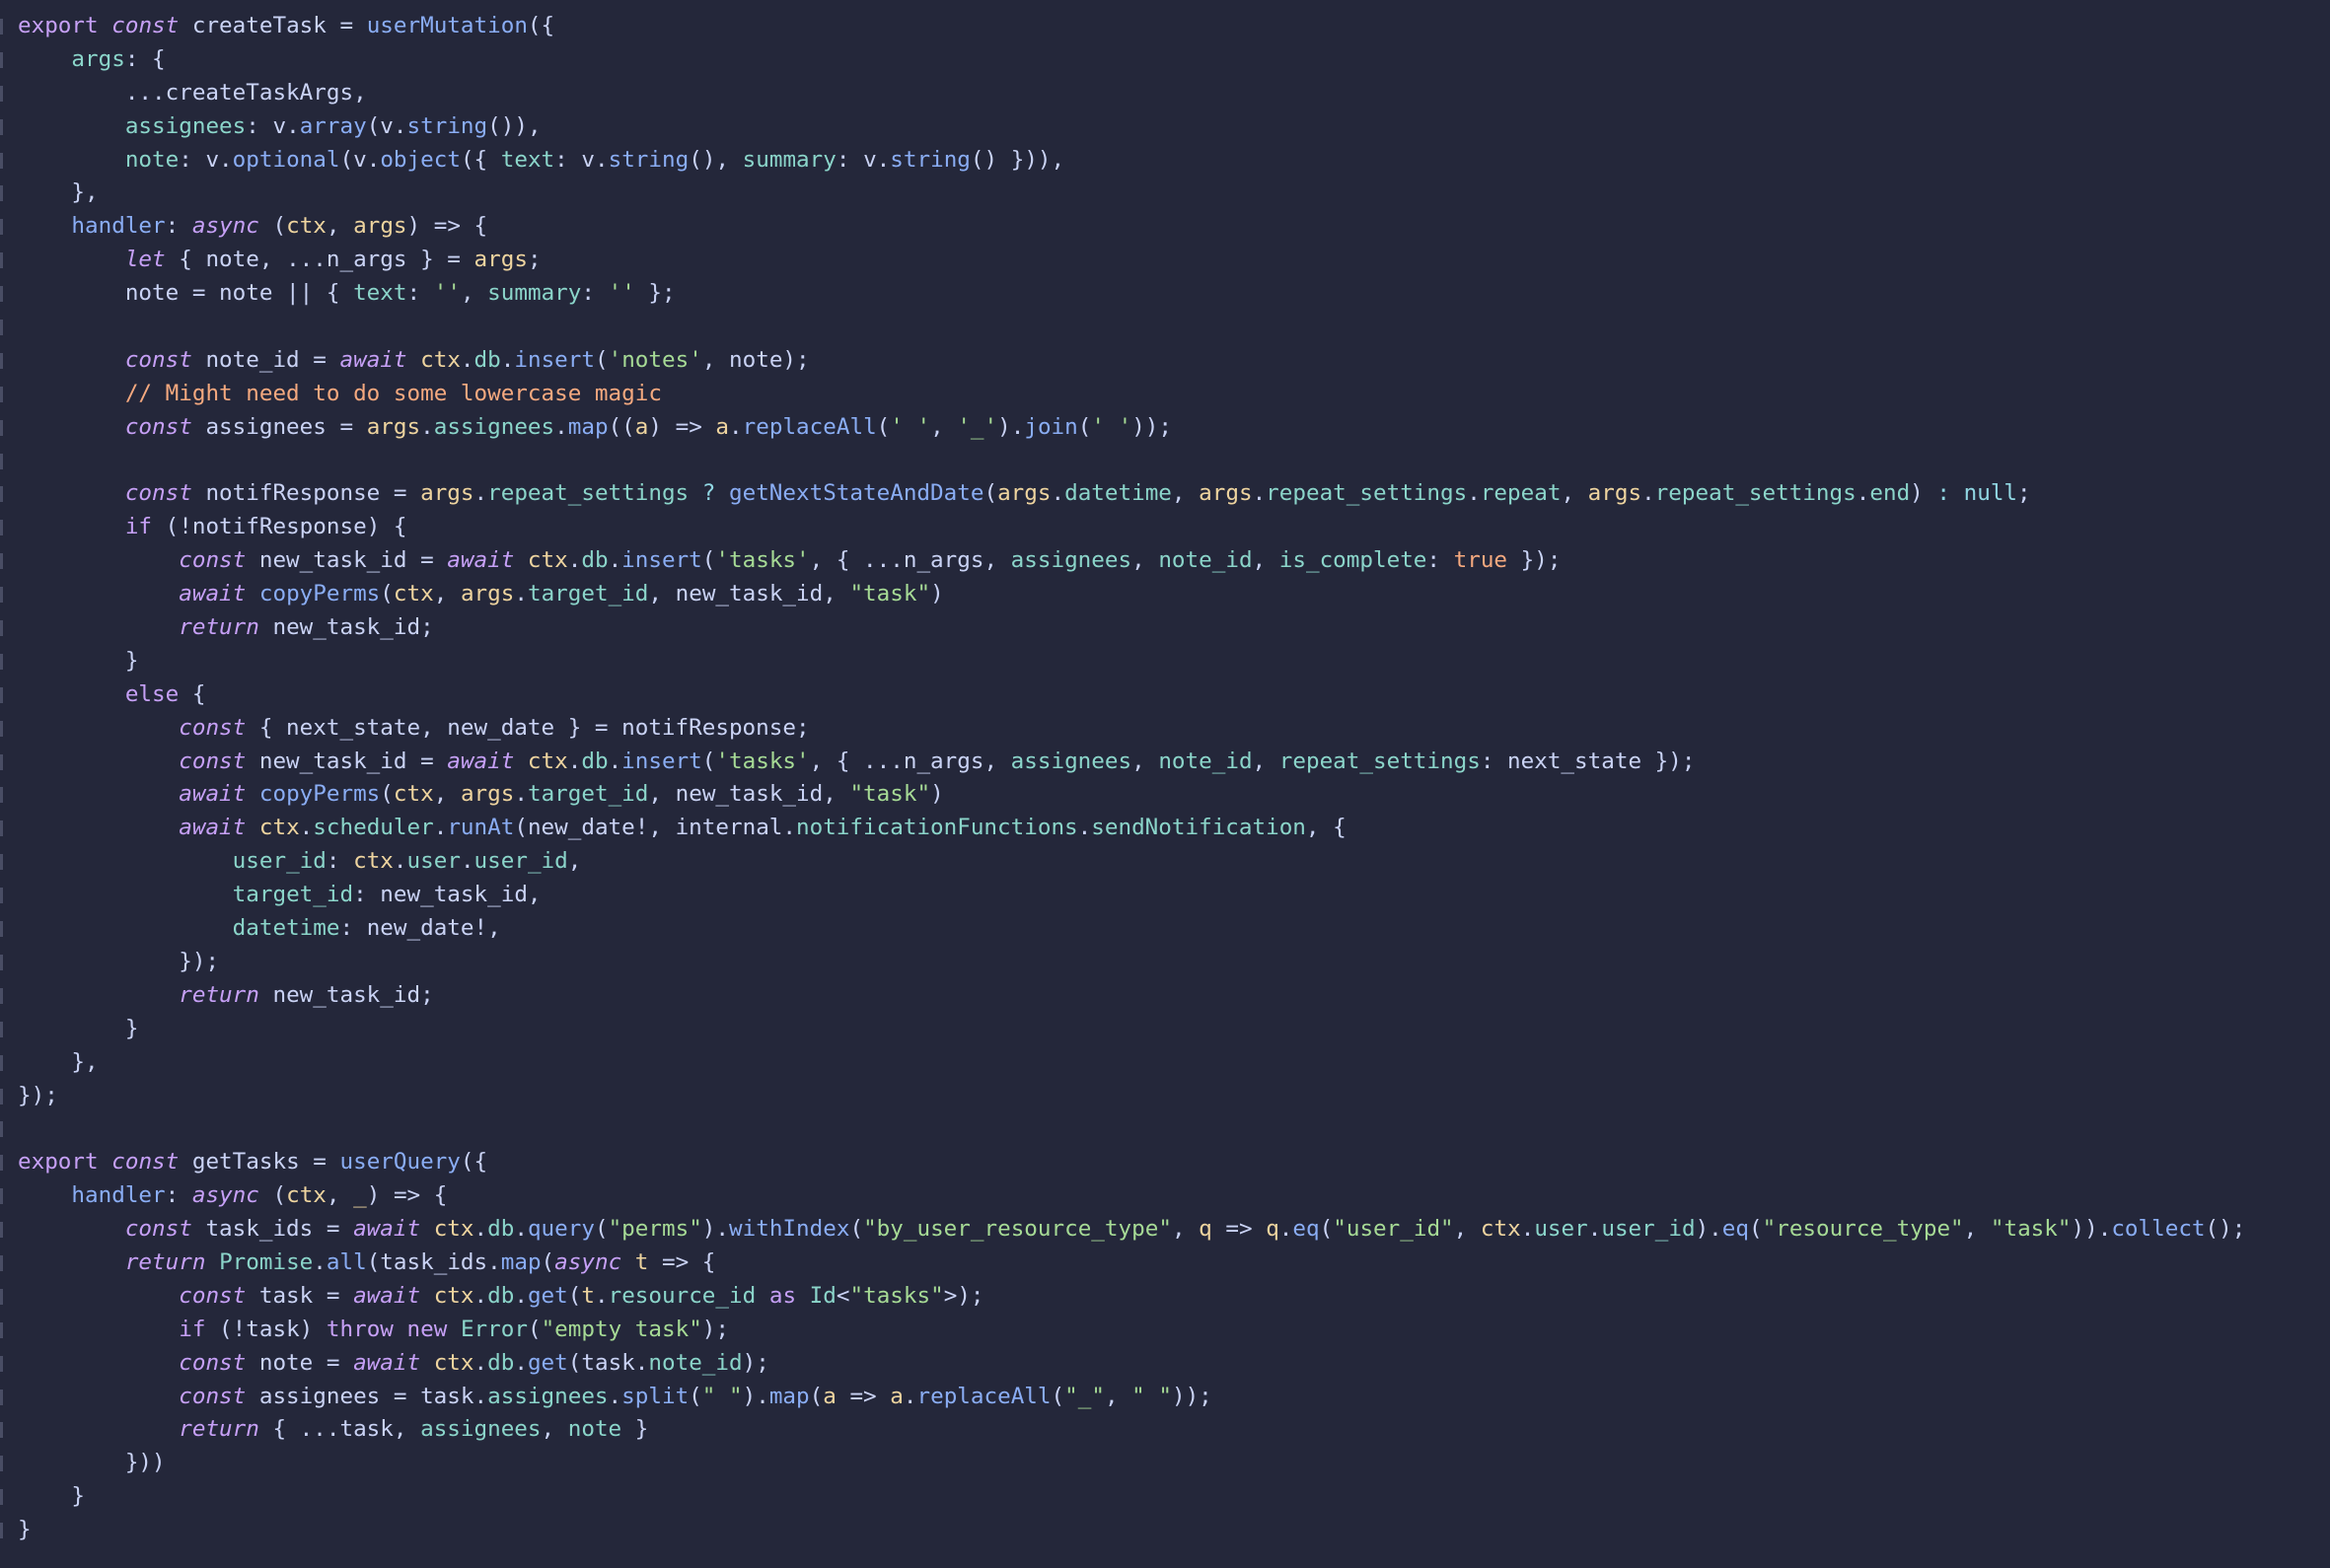 This screenshot has height=1568, width=2330. What do you see at coordinates (1863, 1229) in the screenshot?
I see `code-token: "resource_type"` at bounding box center [1863, 1229].